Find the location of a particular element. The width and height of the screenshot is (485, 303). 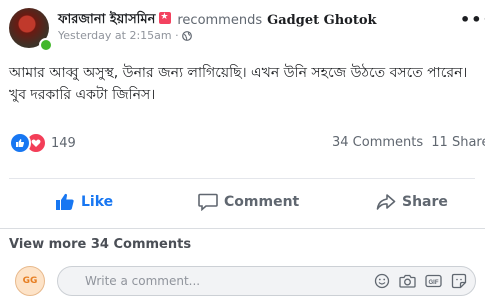

like-reaction-icon is located at coordinates (20, 143).